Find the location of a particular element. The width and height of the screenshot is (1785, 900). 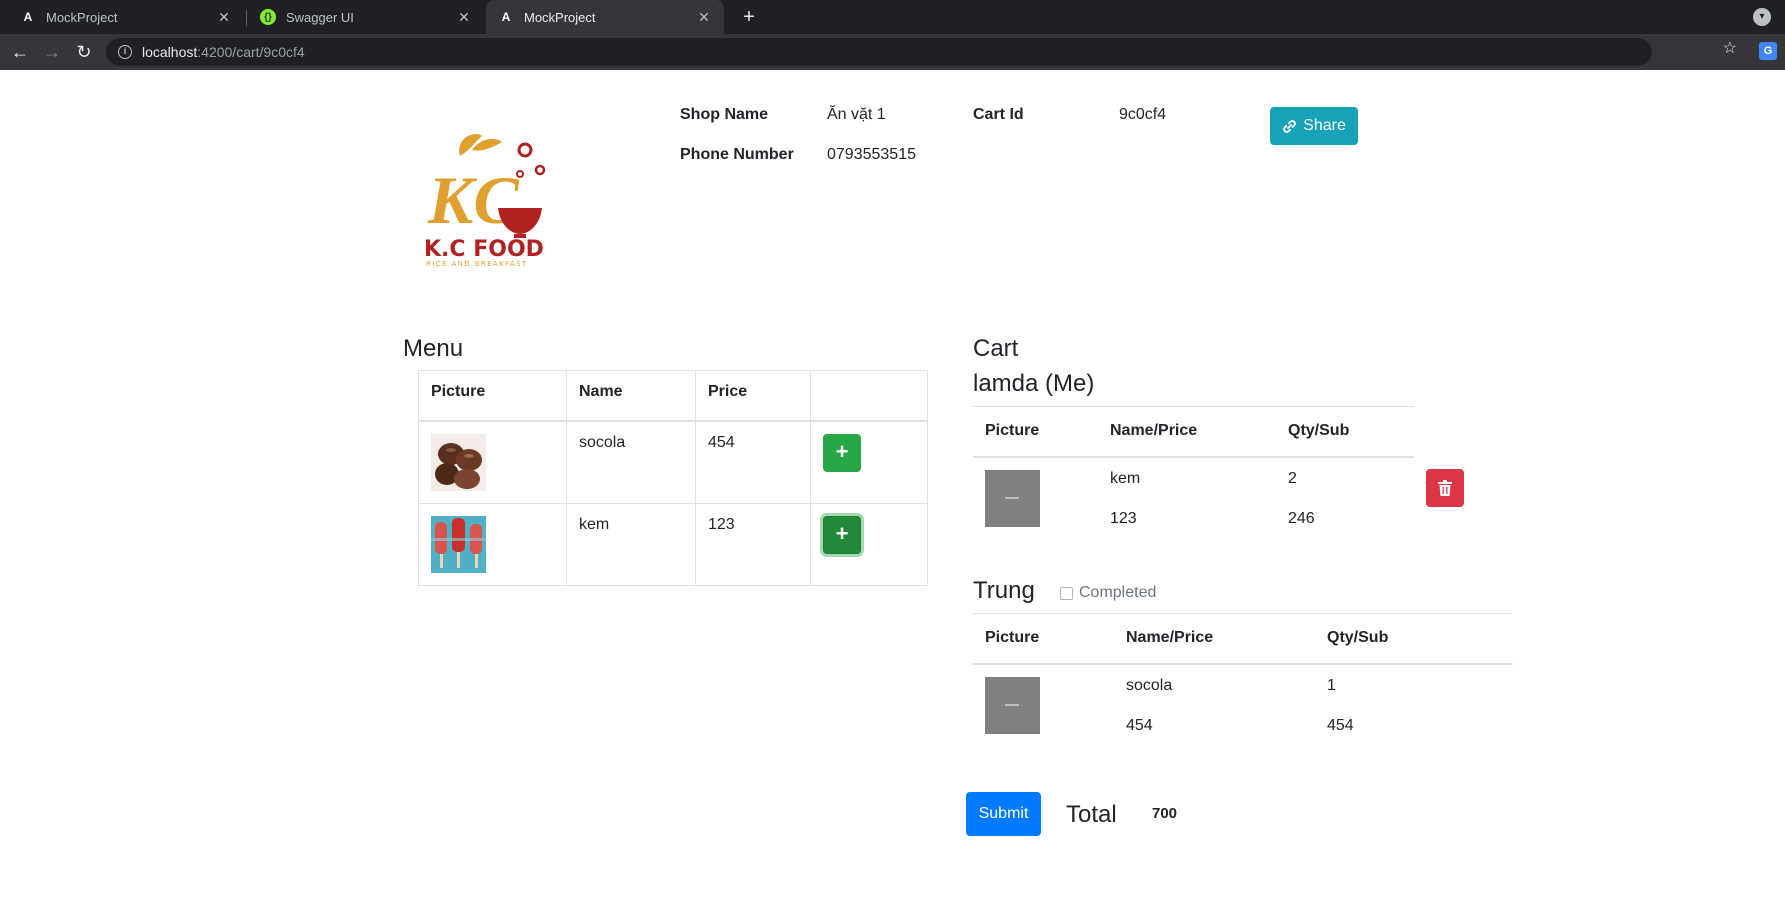

cart-item-subtotal: 454 is located at coordinates (1340, 725).